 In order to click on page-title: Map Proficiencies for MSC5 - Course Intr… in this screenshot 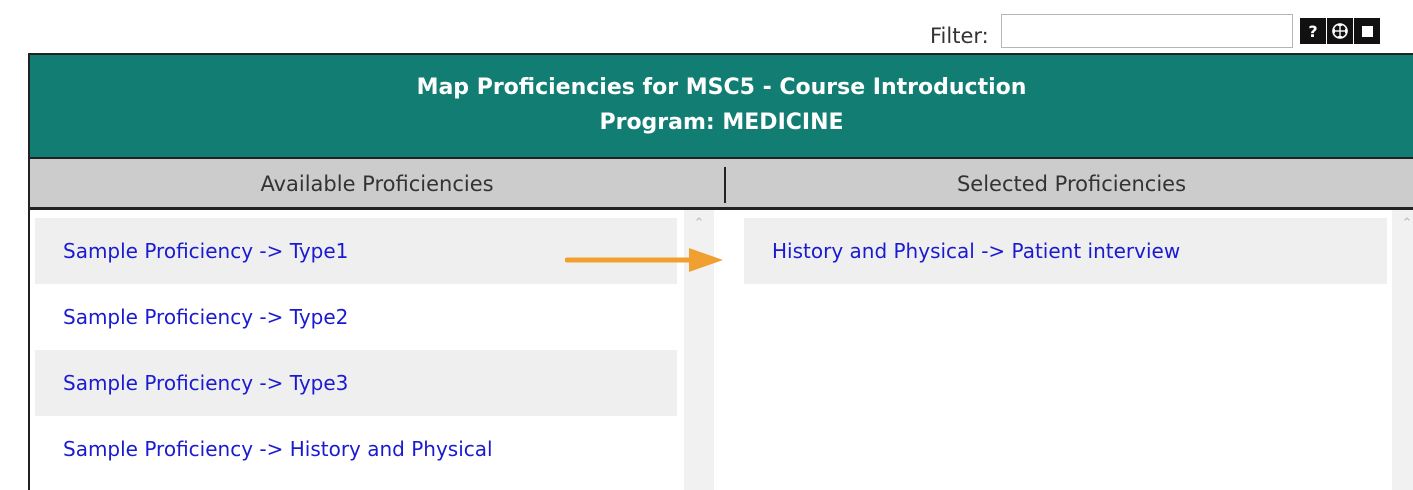, I will do `click(721, 87)`.